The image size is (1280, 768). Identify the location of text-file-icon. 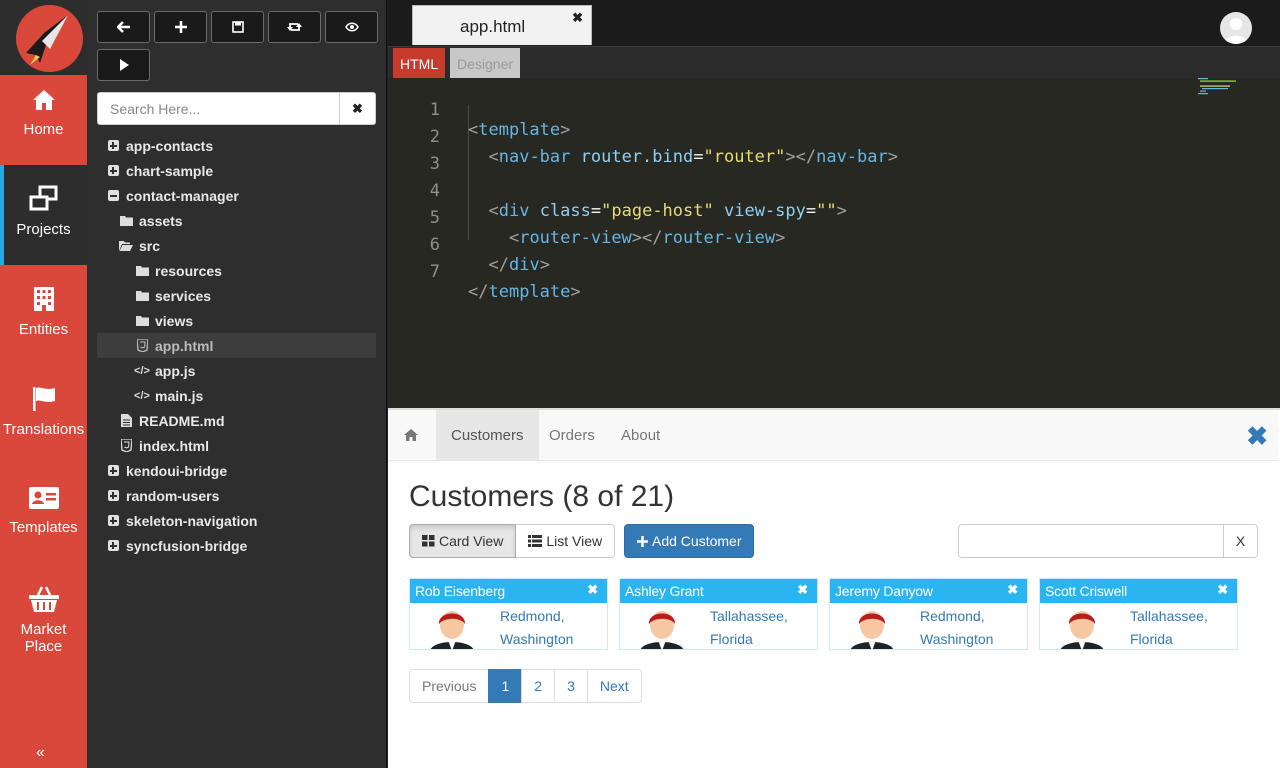
(126, 420).